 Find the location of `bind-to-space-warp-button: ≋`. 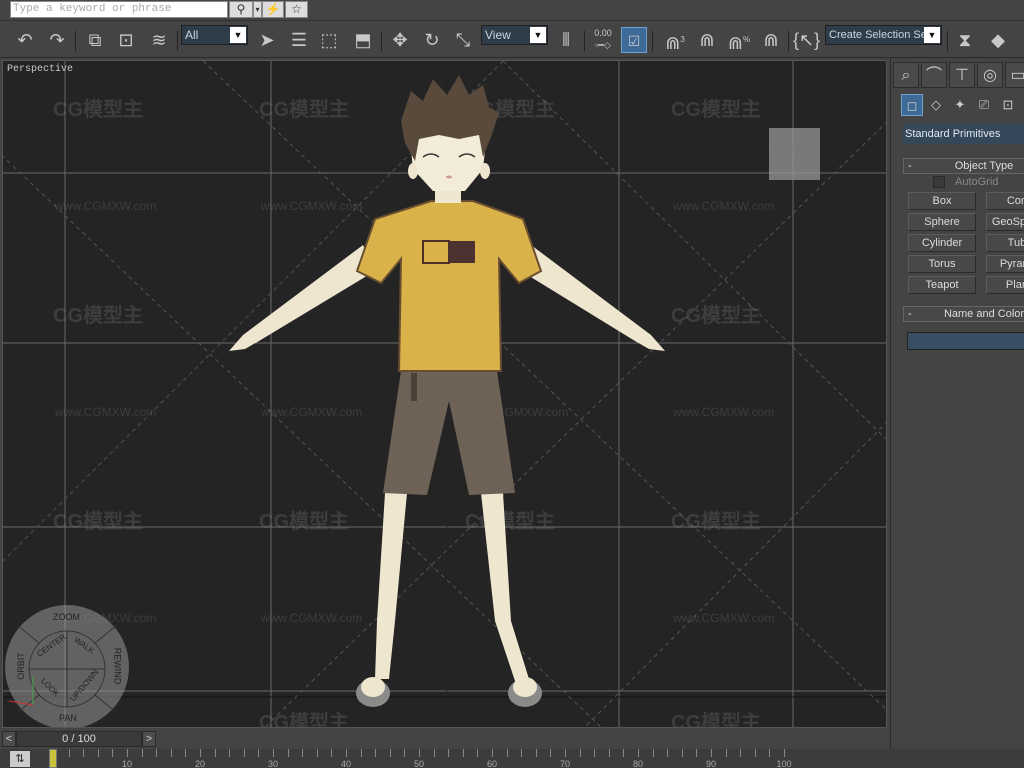

bind-to-space-warp-button: ≋ is located at coordinates (159, 40).